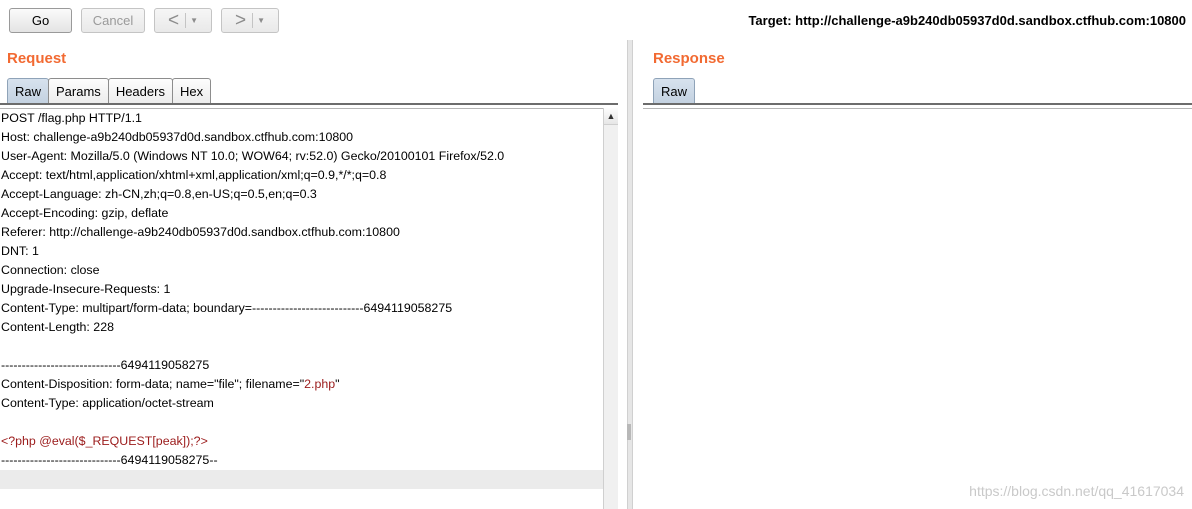  What do you see at coordinates (301, 403) in the screenshot?
I see `request-line: Content-Type: application/octet-stream` at bounding box center [301, 403].